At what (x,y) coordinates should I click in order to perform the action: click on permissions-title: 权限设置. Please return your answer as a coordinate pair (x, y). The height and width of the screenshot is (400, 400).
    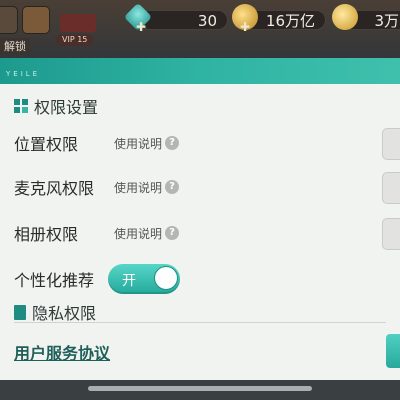
    Looking at the image, I should click on (66, 107).